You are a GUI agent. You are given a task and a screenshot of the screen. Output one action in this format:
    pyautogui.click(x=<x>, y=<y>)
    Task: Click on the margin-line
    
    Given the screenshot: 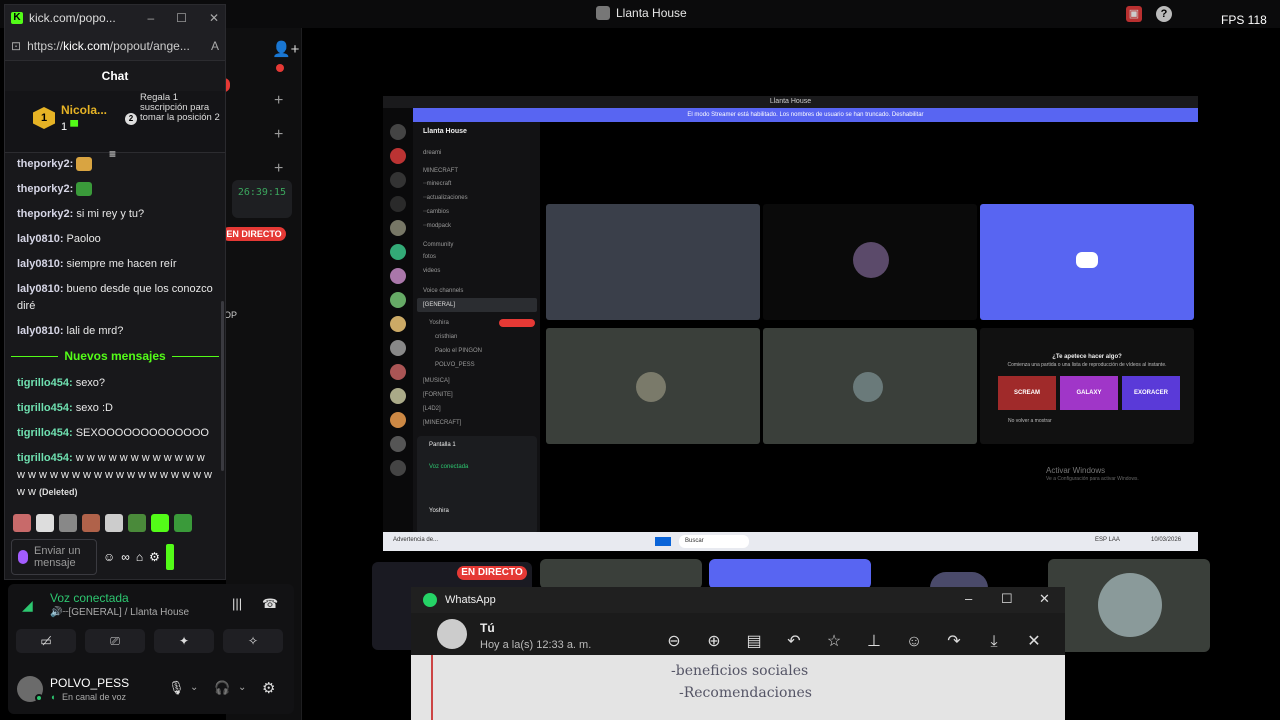 What is the action you would take?
    pyautogui.click(x=432, y=687)
    